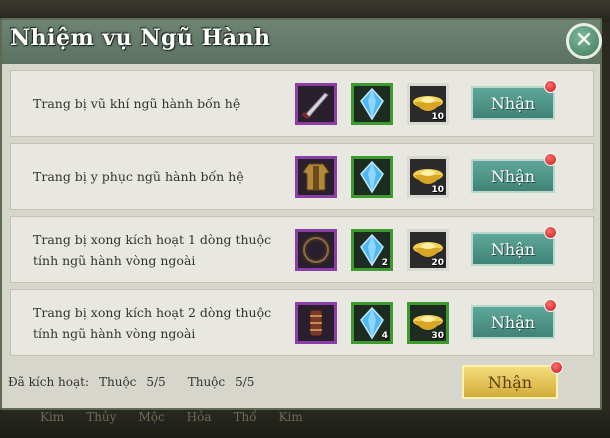 The width and height of the screenshot is (610, 438). I want to click on ring-icon, so click(316, 250).